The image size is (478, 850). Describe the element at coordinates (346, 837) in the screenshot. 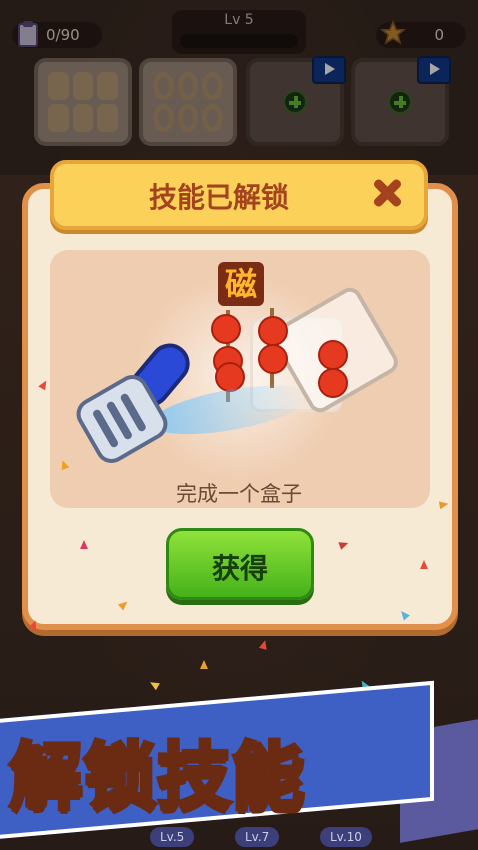

I see `bottom-level-tag: Lv.10` at that location.